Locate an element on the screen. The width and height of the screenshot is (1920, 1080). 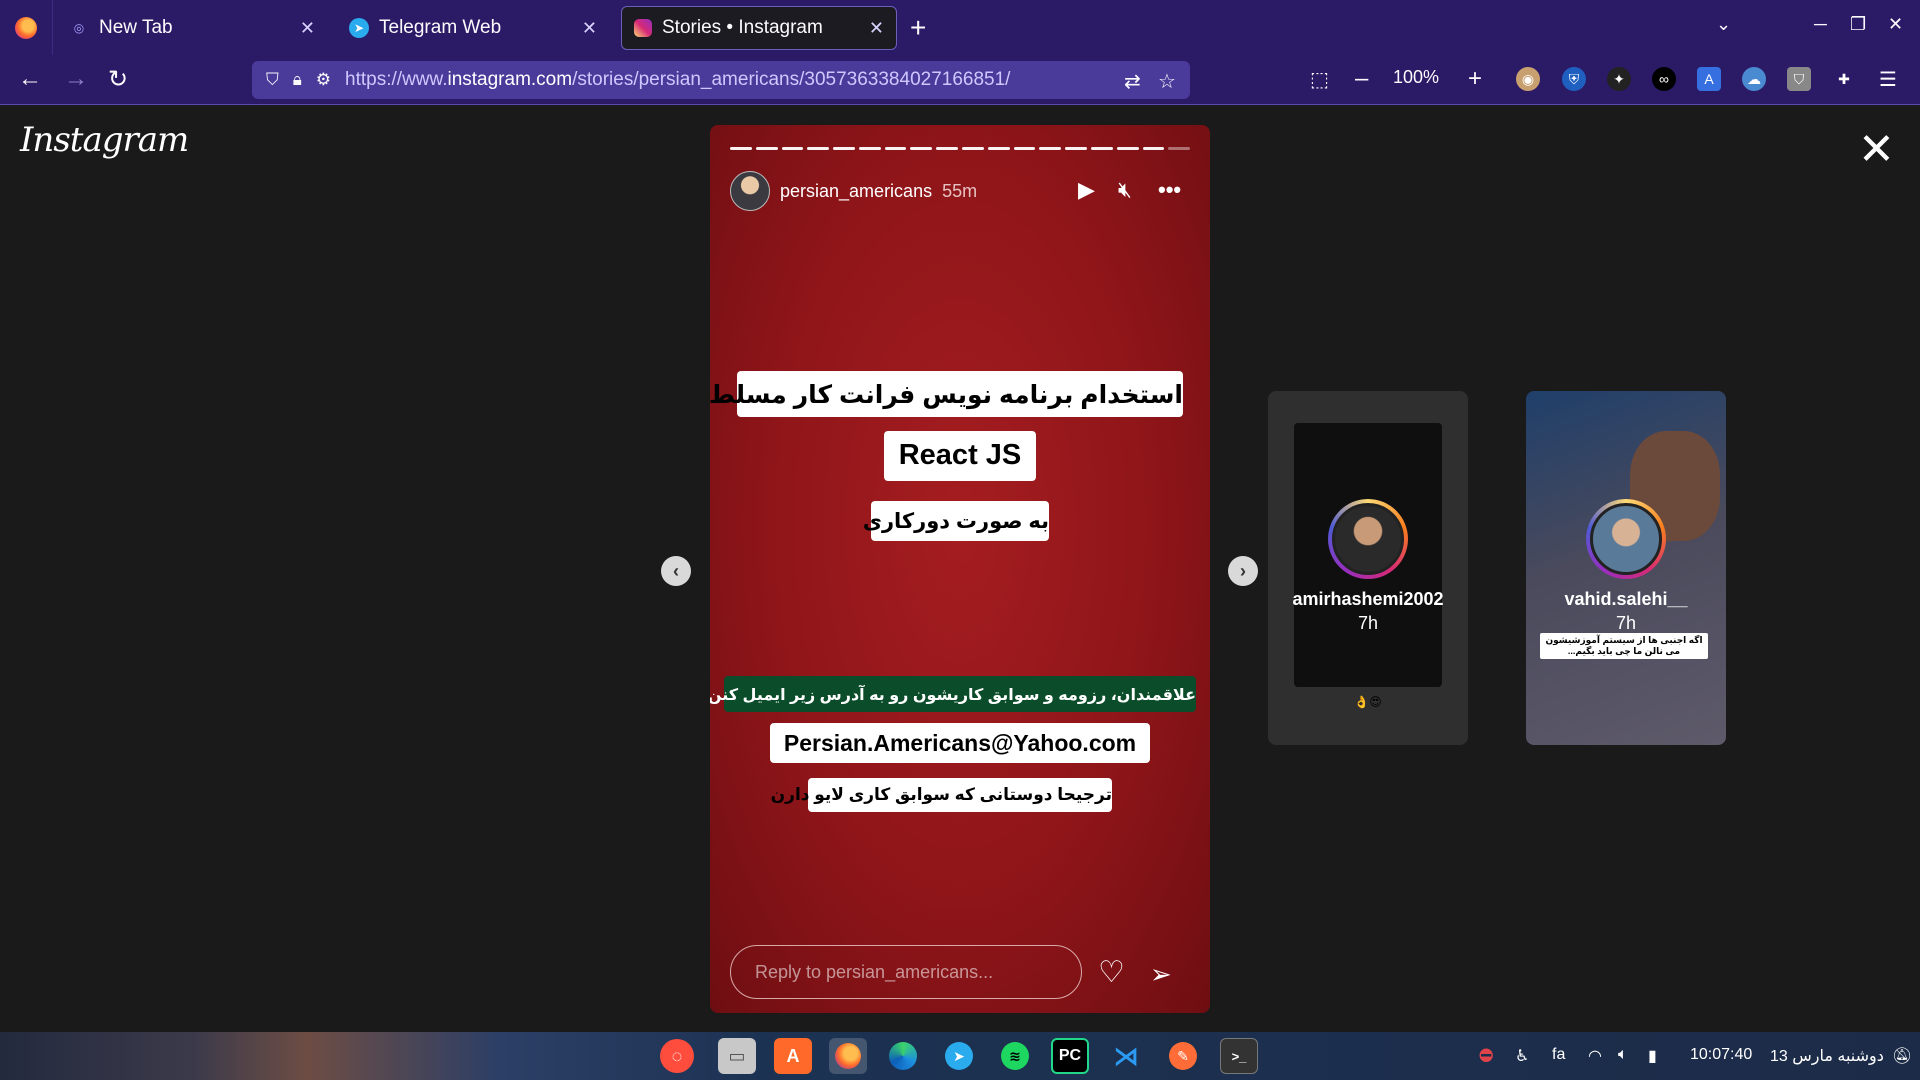
postman-app-icon: ✎ is located at coordinates (1183, 1056).